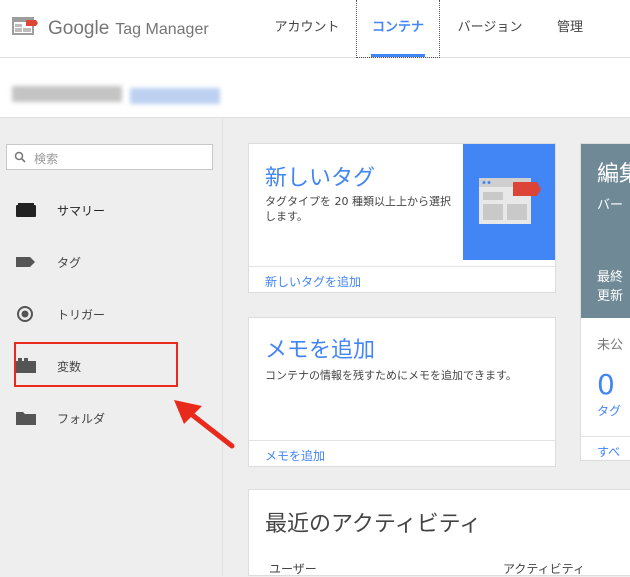  I want to click on red-arrow-annotation, so click(204, 424).